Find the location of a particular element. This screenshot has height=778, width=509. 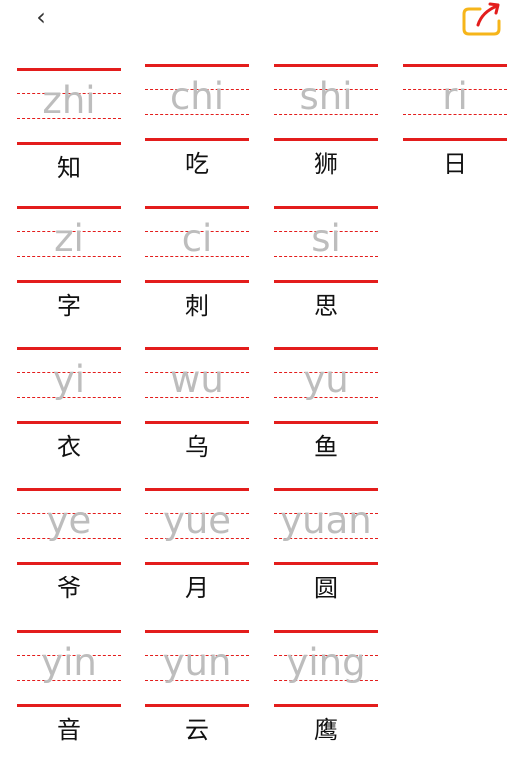

pinyin-text: ye is located at coordinates (69, 520).